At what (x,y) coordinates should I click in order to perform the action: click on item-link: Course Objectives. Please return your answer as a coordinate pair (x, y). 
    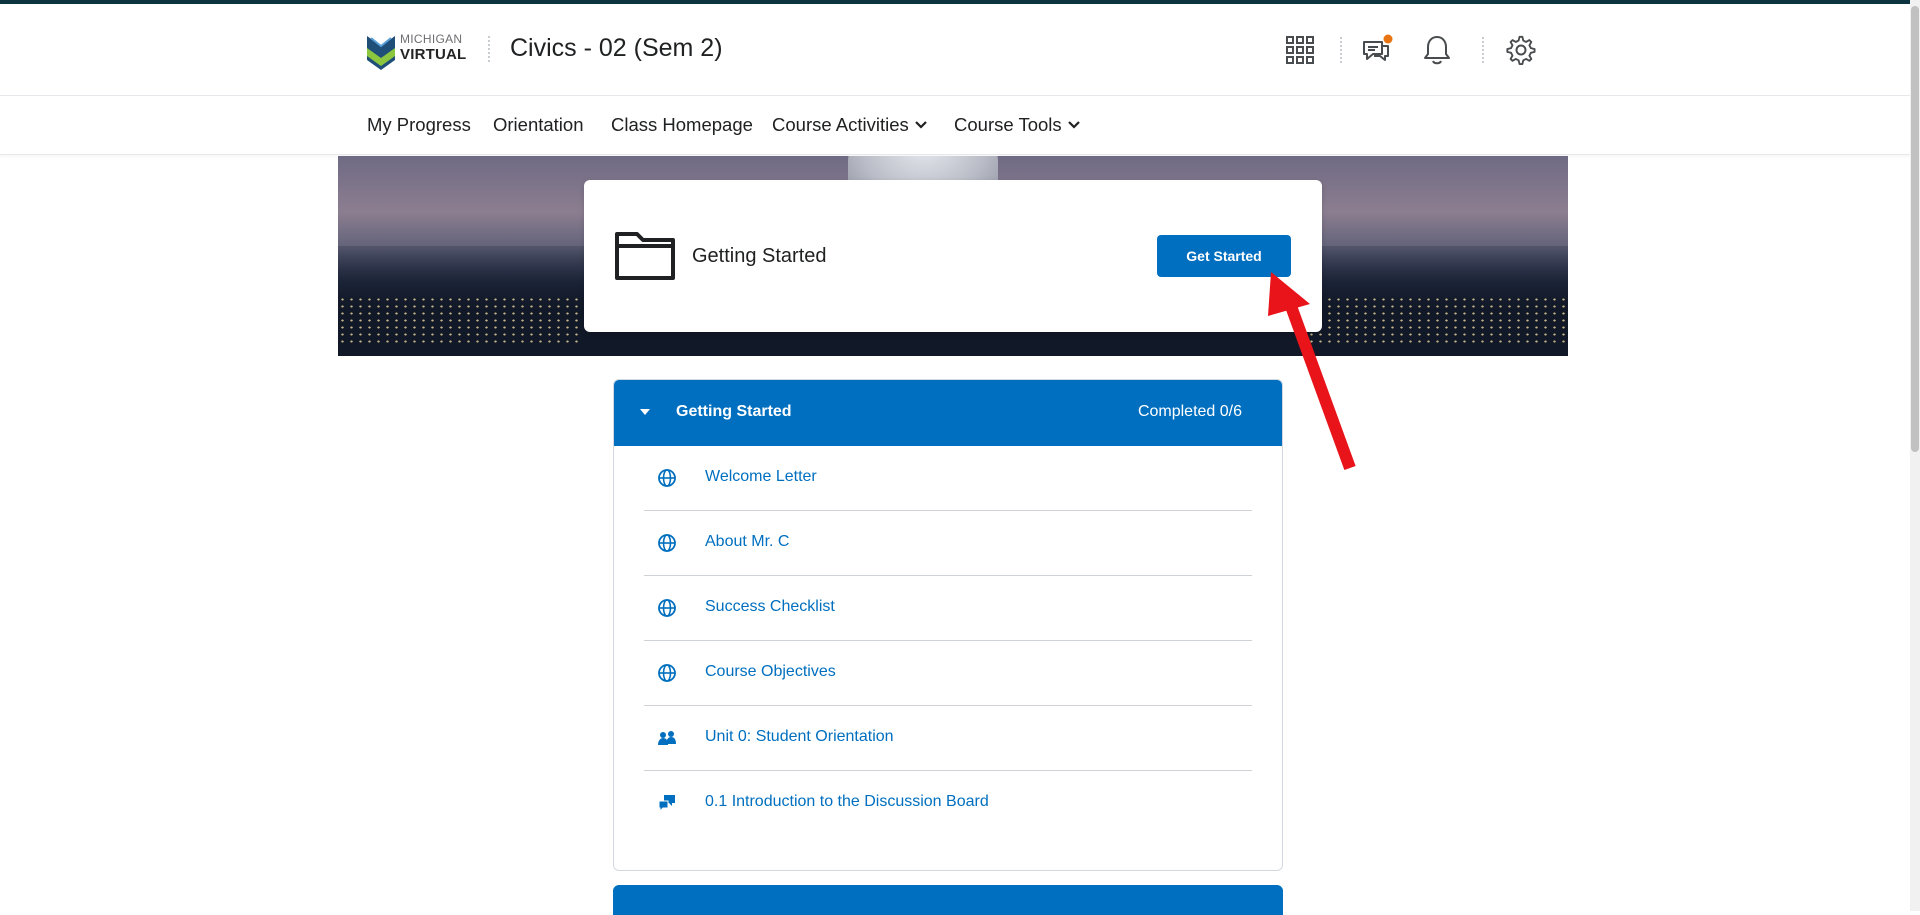
    Looking at the image, I should click on (770, 672).